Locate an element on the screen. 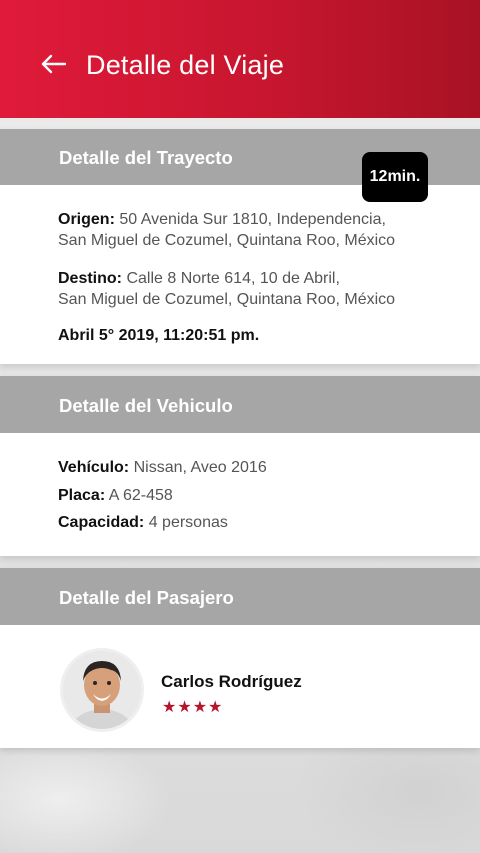 This screenshot has height=853, width=480. person-photo is located at coordinates (102, 690).